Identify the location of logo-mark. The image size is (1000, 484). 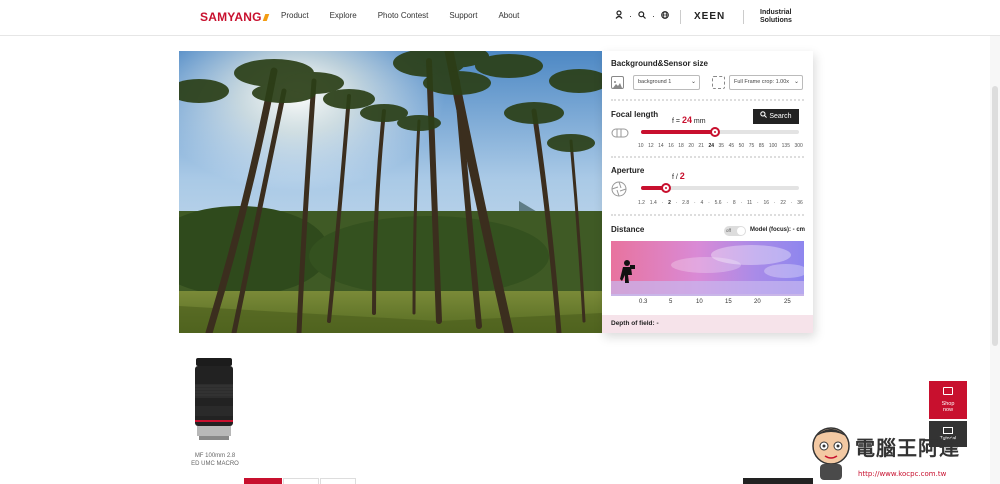
(265, 17).